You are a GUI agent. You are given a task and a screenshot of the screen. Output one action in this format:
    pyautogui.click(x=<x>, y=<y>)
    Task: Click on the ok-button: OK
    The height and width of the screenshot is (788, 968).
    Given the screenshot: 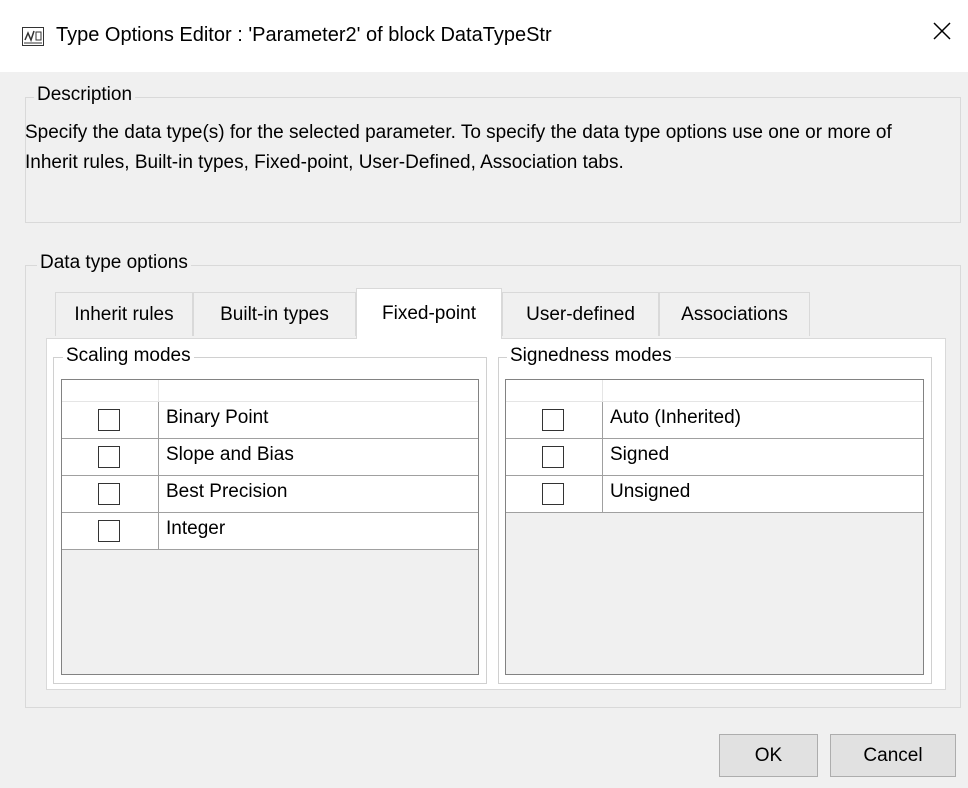 What is the action you would take?
    pyautogui.click(x=768, y=755)
    